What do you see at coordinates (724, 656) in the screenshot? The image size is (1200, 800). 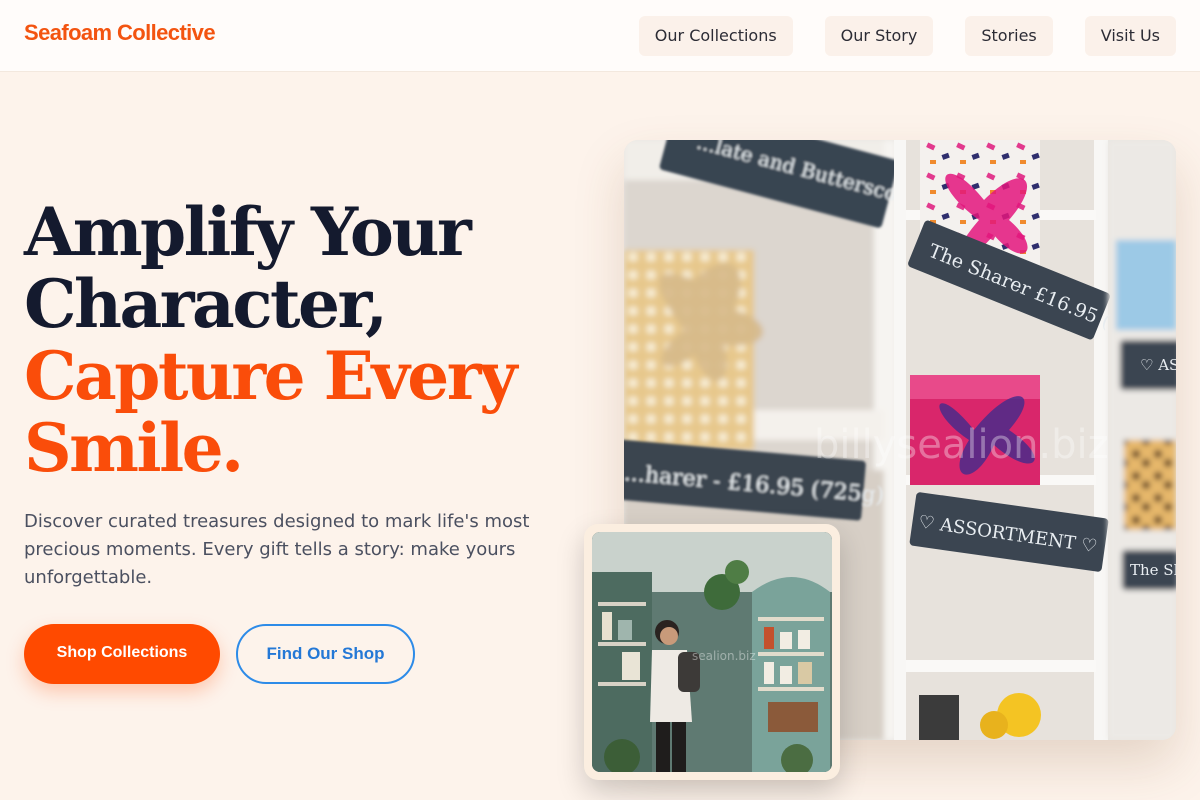 I see `inset-watermark: sealion.biz` at bounding box center [724, 656].